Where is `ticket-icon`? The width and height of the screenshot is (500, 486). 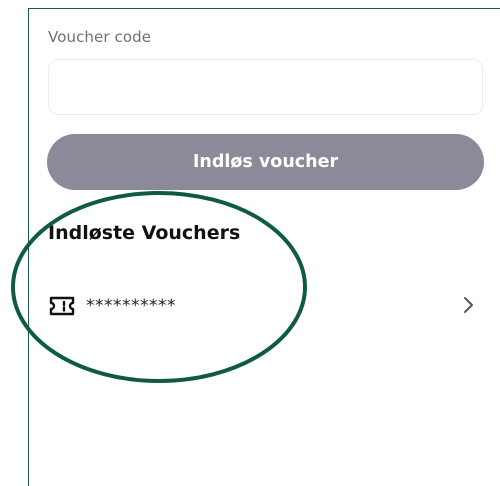 ticket-icon is located at coordinates (62, 306).